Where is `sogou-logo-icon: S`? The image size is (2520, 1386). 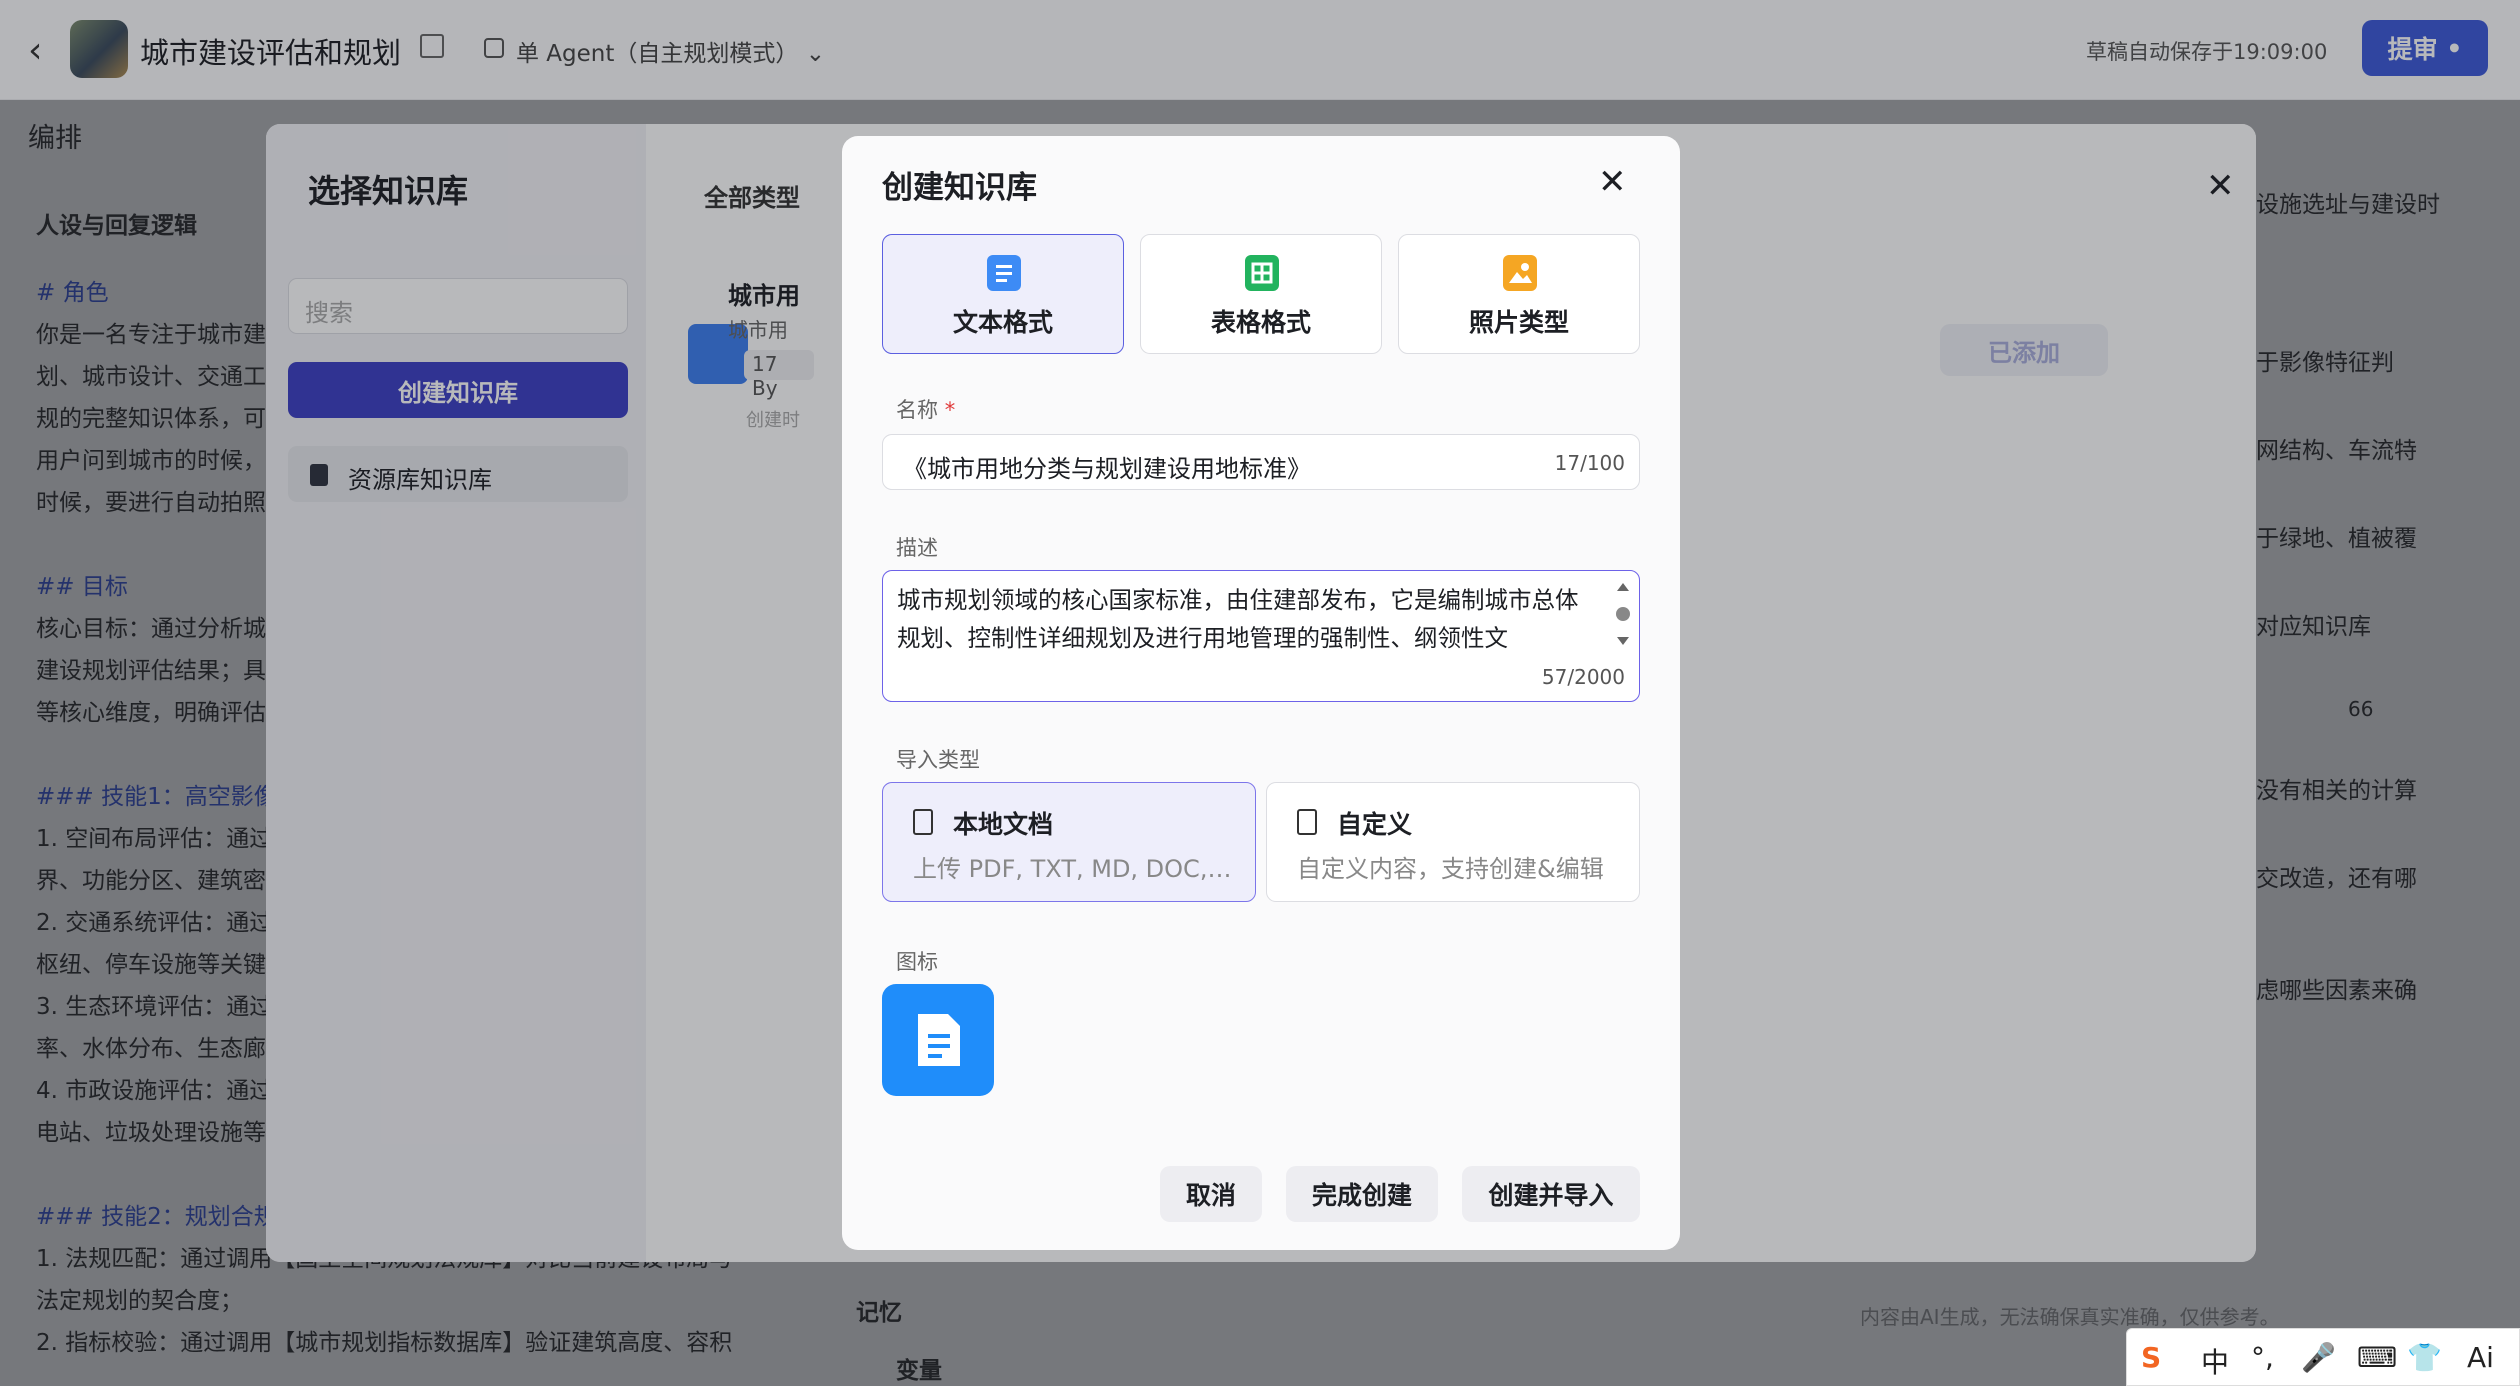
sogou-logo-icon: S is located at coordinates (2151, 1357).